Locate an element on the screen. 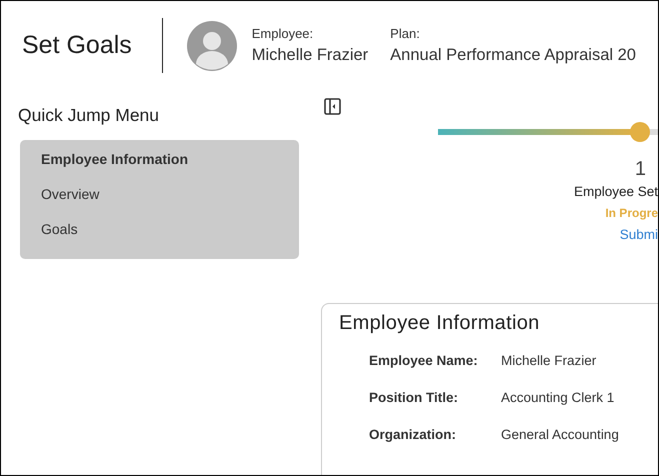 This screenshot has width=659, height=476. step-name: Employee Set is located at coordinates (616, 192).